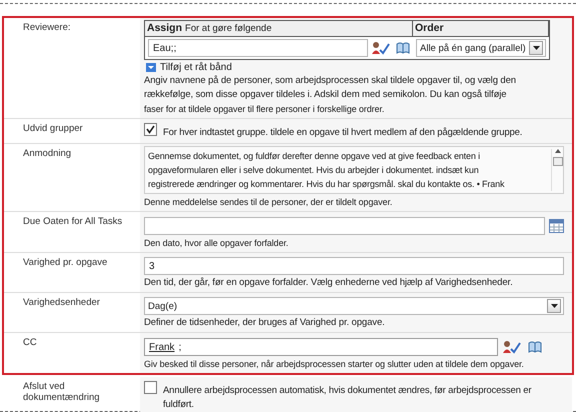  What do you see at coordinates (265, 109) in the screenshot?
I see `hint-text: faser for at tildele opgaver til flere personer i forskellige ordrer.` at bounding box center [265, 109].